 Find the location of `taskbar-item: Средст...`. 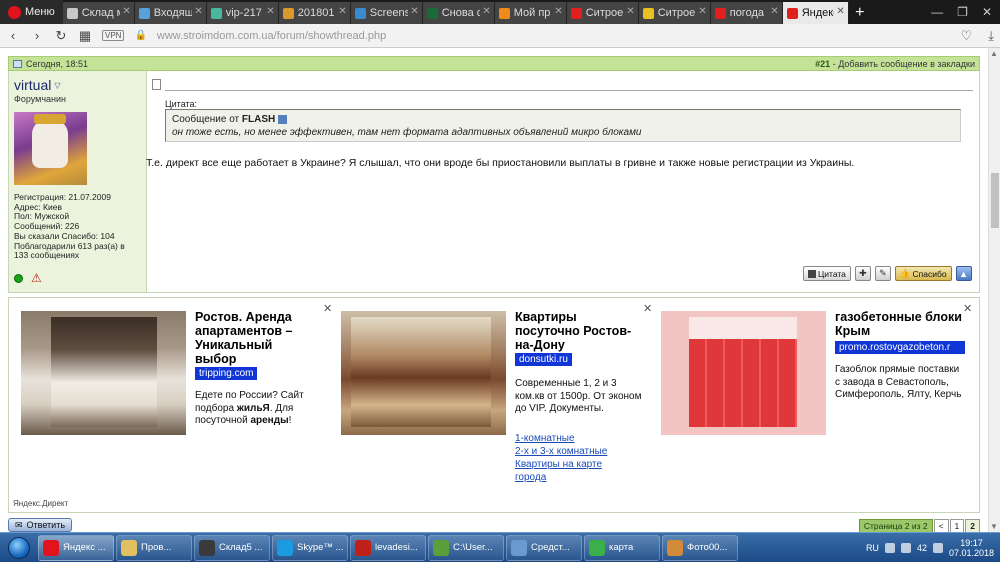

taskbar-item: Средст... is located at coordinates (544, 547).